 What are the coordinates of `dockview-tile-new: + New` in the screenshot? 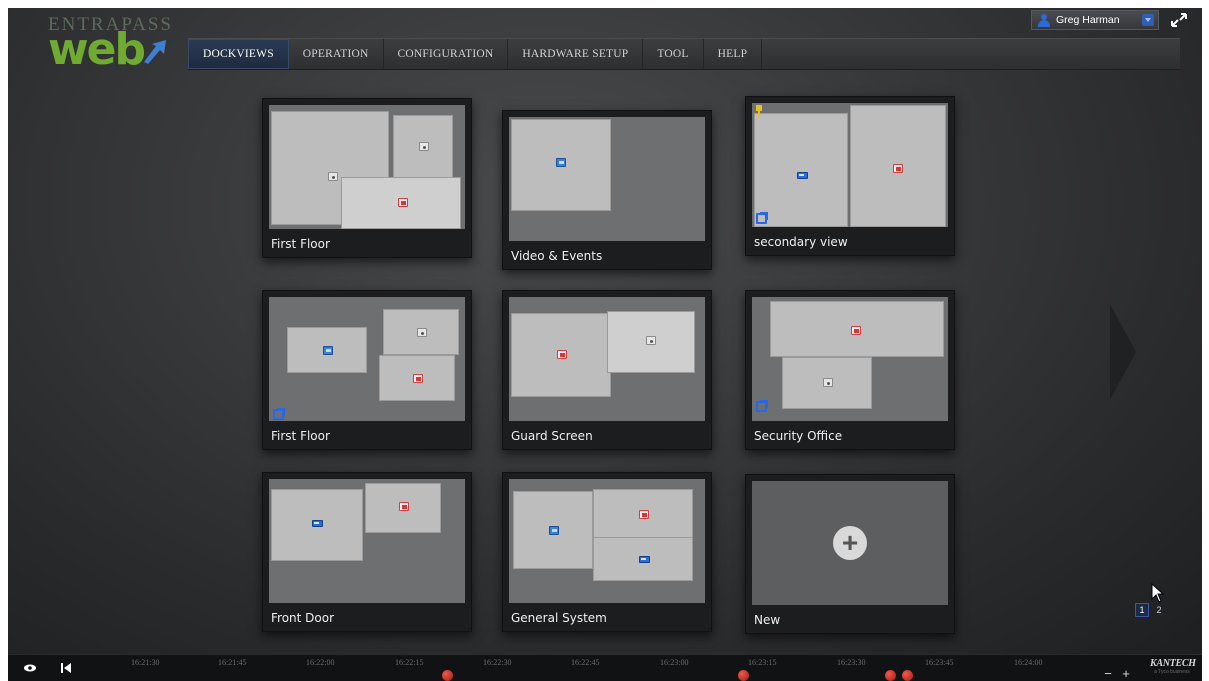 It's located at (850, 554).